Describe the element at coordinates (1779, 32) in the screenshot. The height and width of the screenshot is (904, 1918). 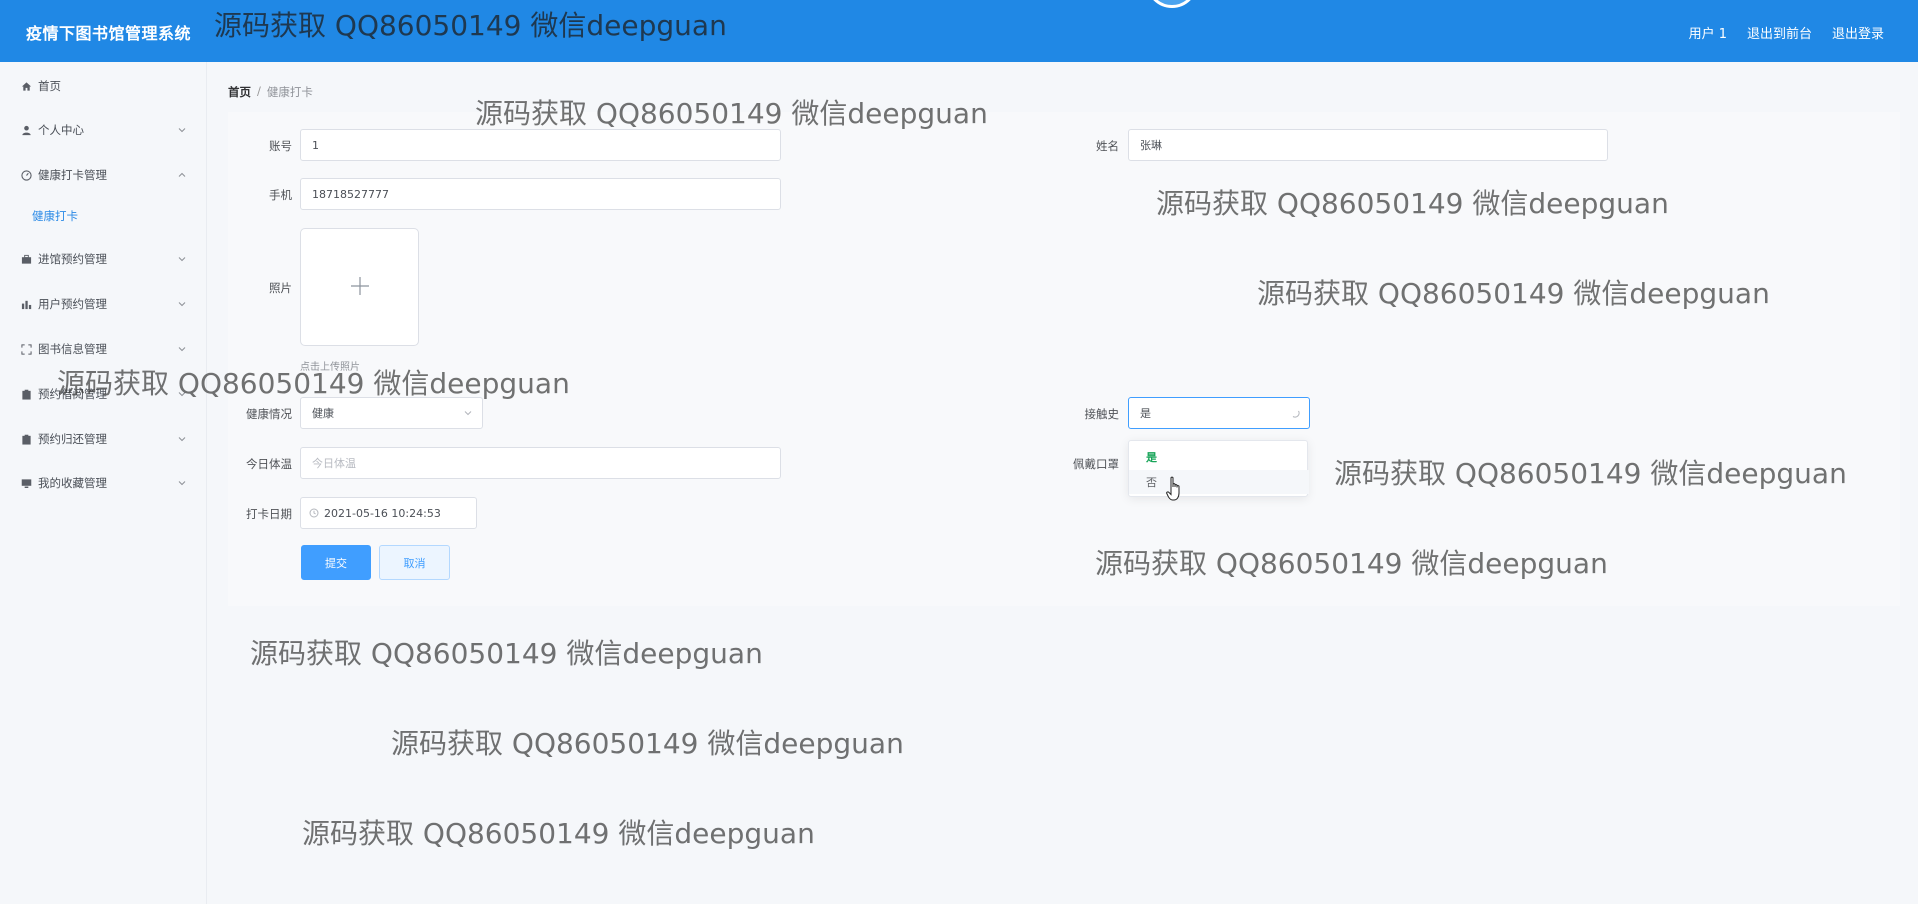
I see `exit-to-front-link: 退出到前台` at that location.